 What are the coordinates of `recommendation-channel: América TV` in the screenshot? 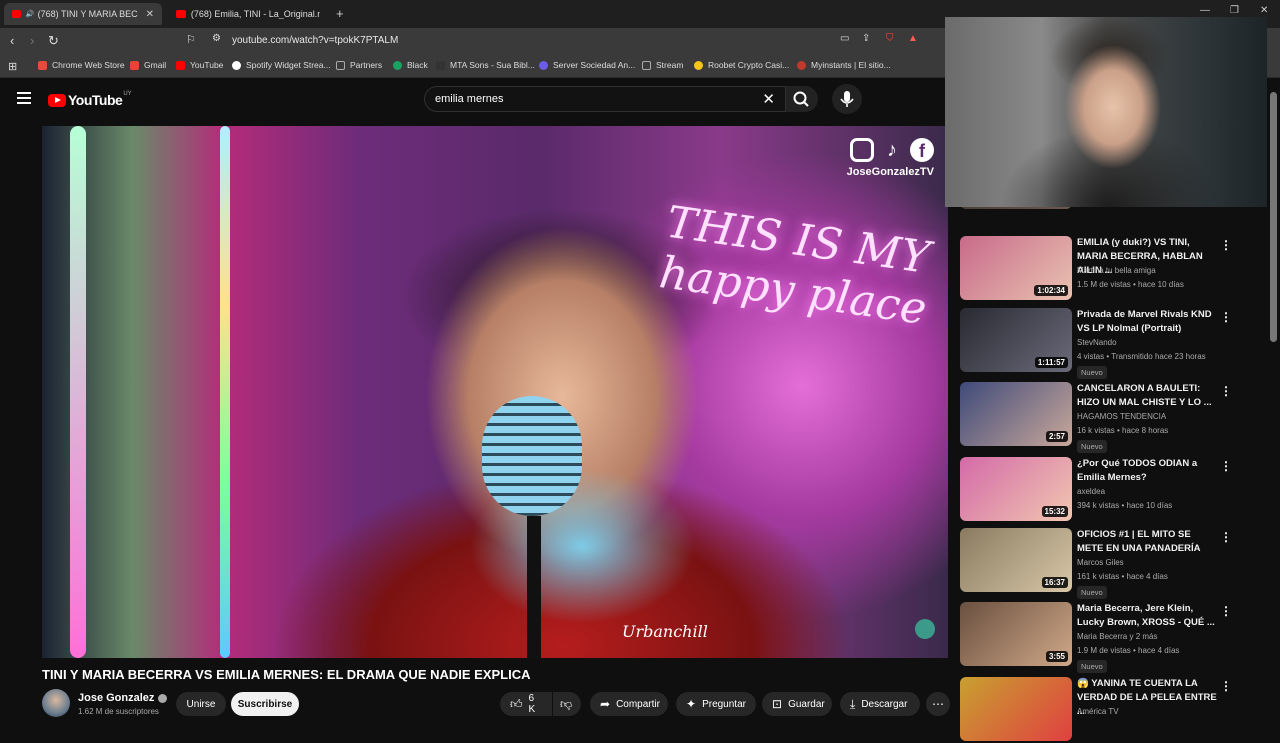 It's located at (1098, 711).